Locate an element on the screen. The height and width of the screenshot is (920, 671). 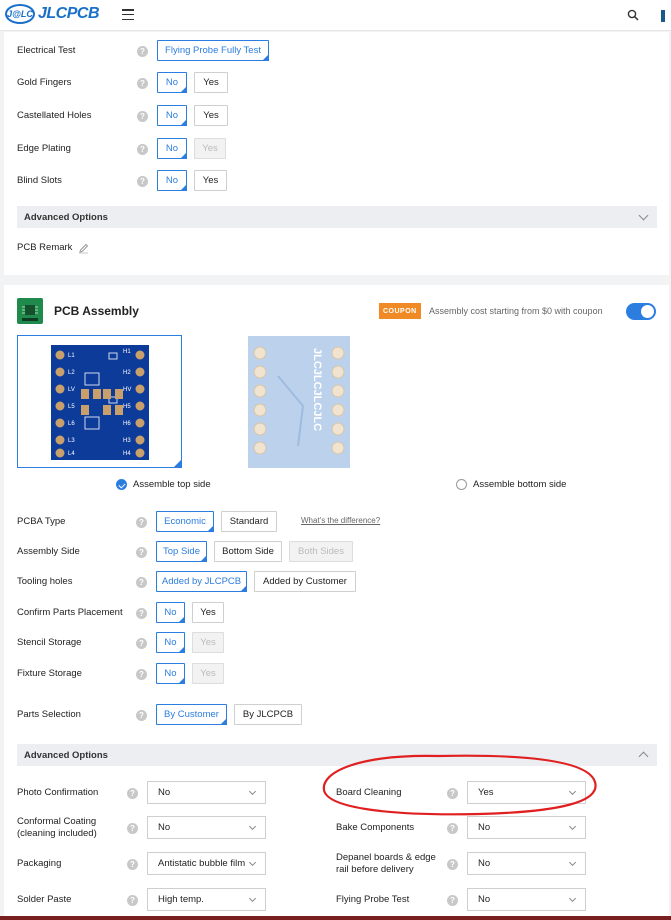
bottom-side-radio is located at coordinates (461, 484).